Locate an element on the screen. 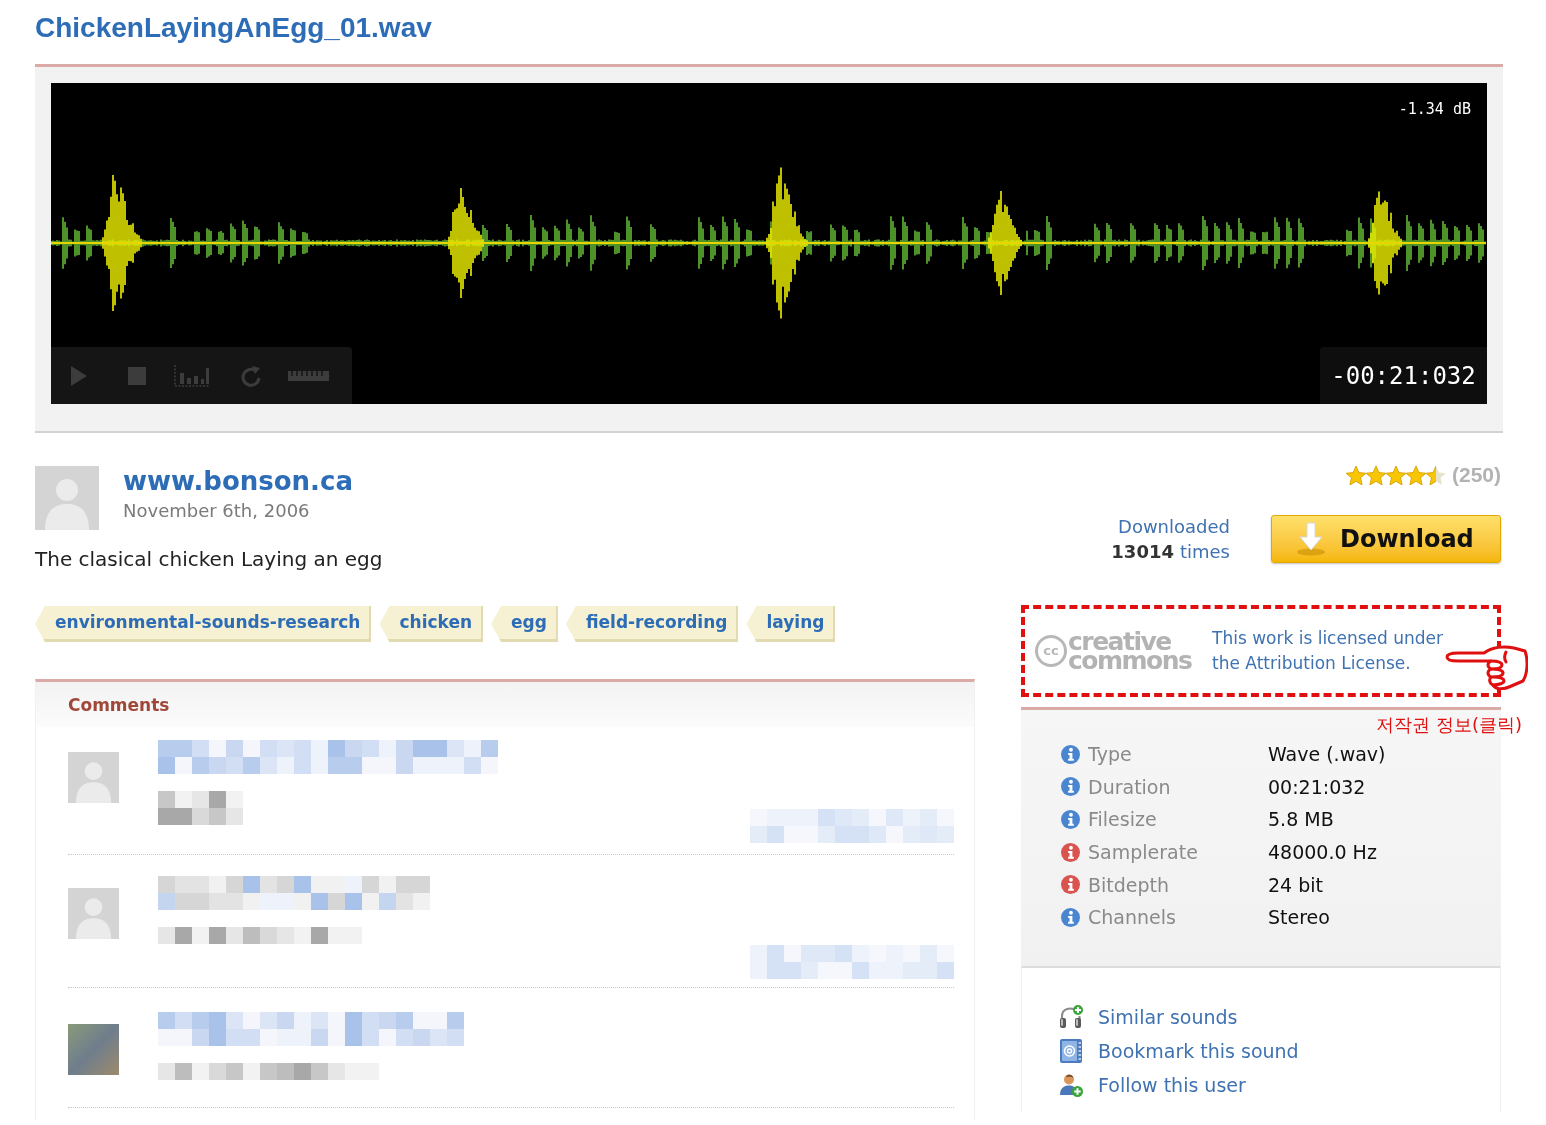 This screenshot has height=1125, width=1546. photo-placeholder is located at coordinates (93, 1049).